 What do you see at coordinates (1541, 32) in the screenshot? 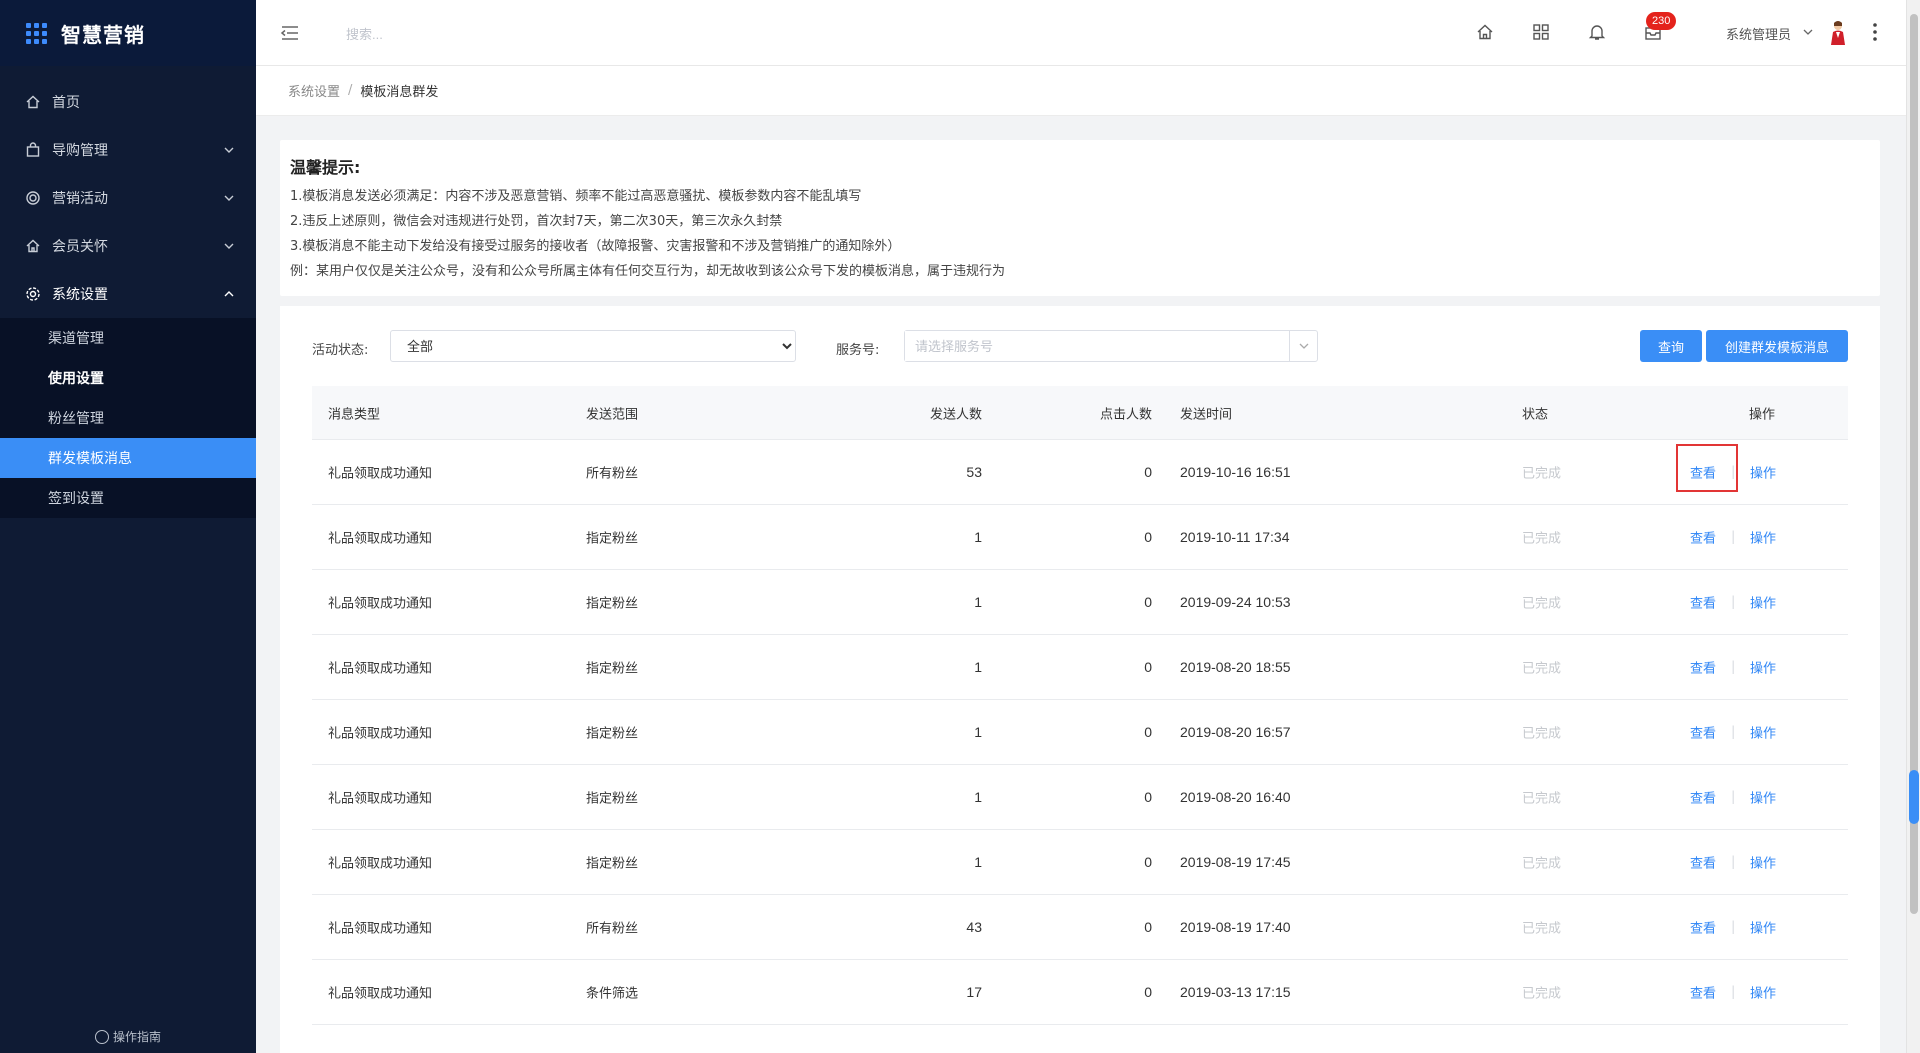
I see `apps-icon` at bounding box center [1541, 32].